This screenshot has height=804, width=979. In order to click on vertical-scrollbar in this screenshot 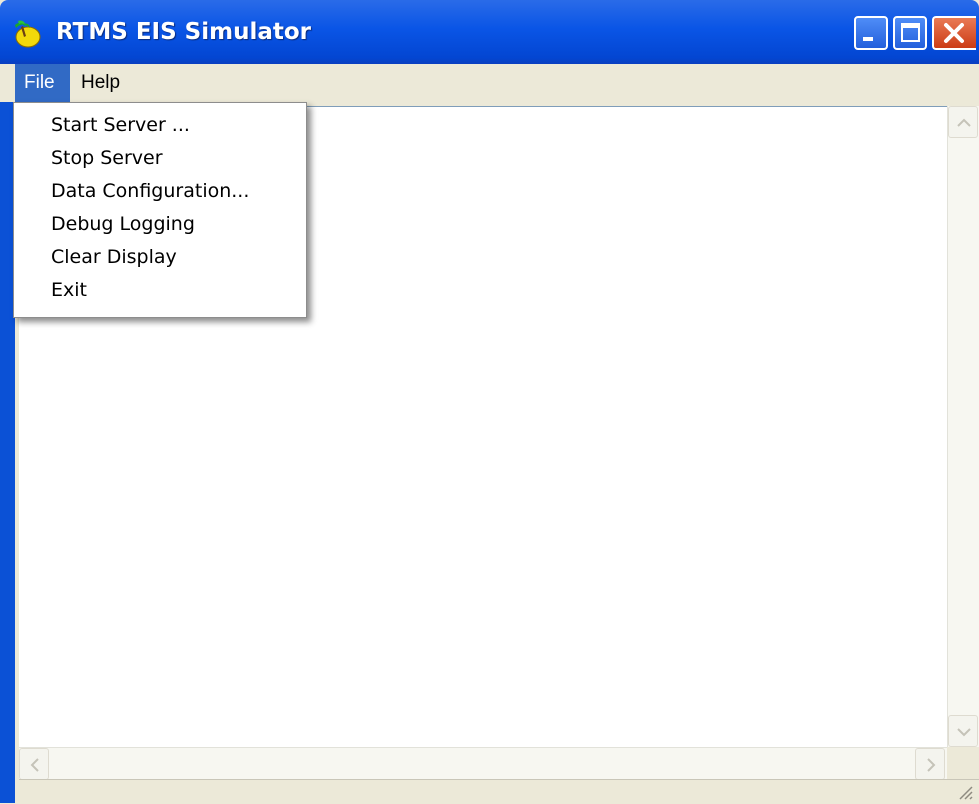, I will do `click(963, 426)`.